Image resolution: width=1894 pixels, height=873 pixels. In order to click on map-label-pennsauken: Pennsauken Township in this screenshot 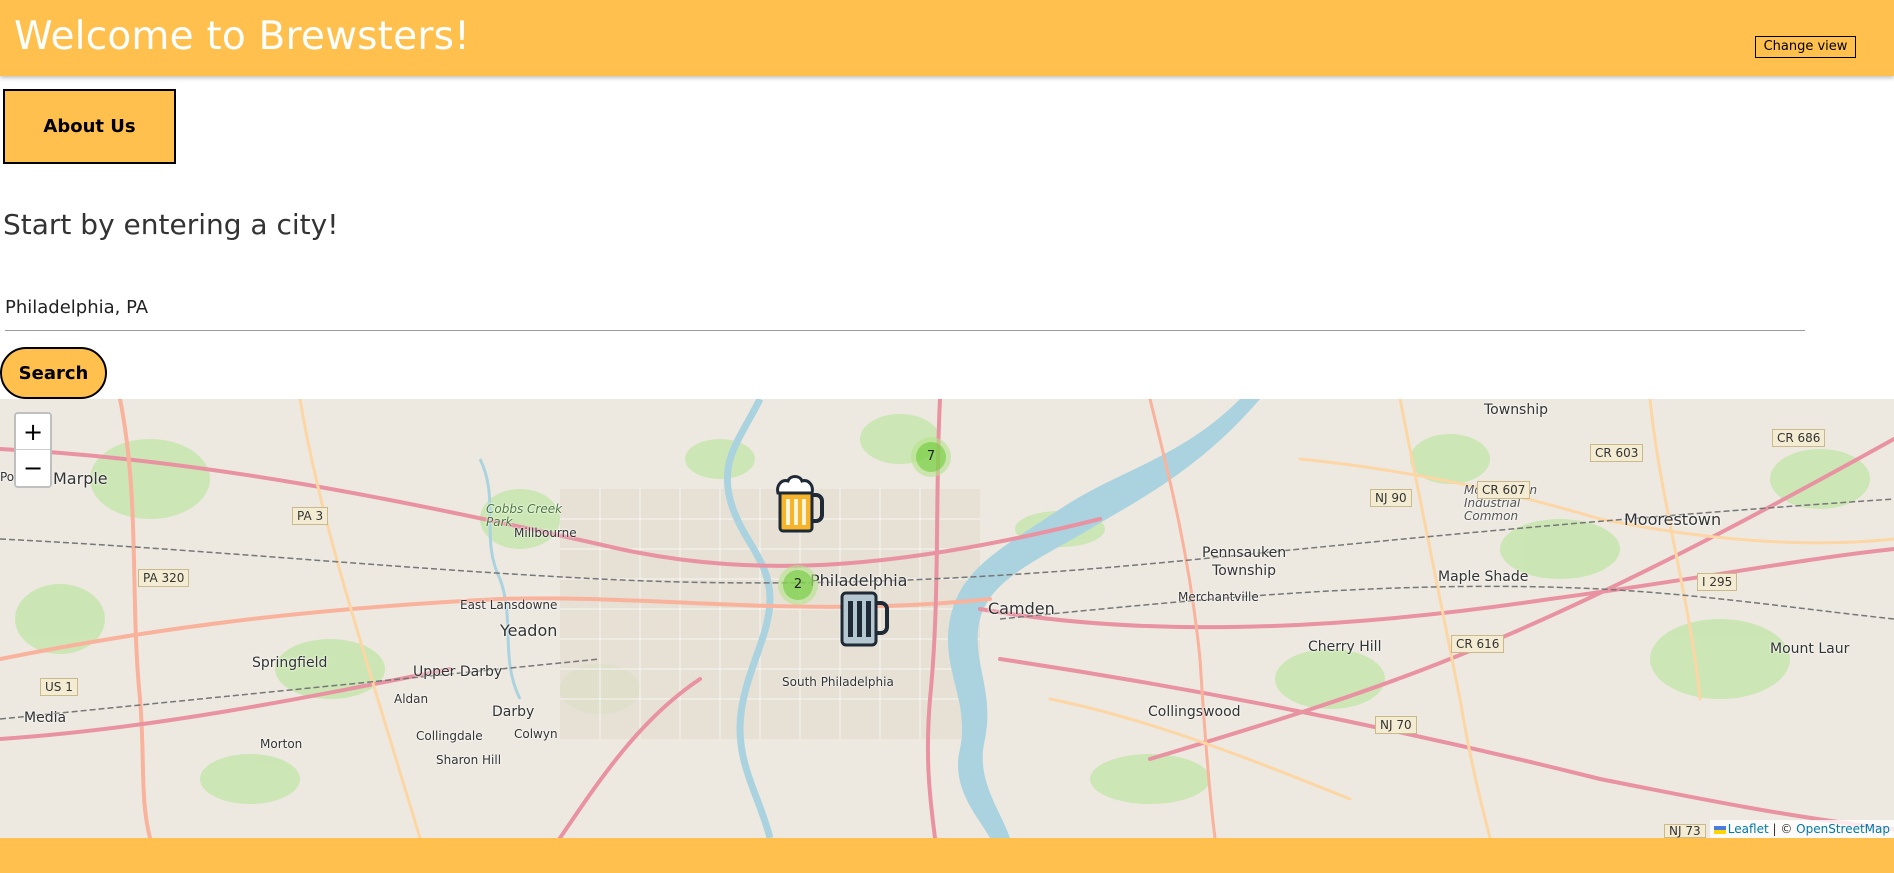, I will do `click(1244, 562)`.